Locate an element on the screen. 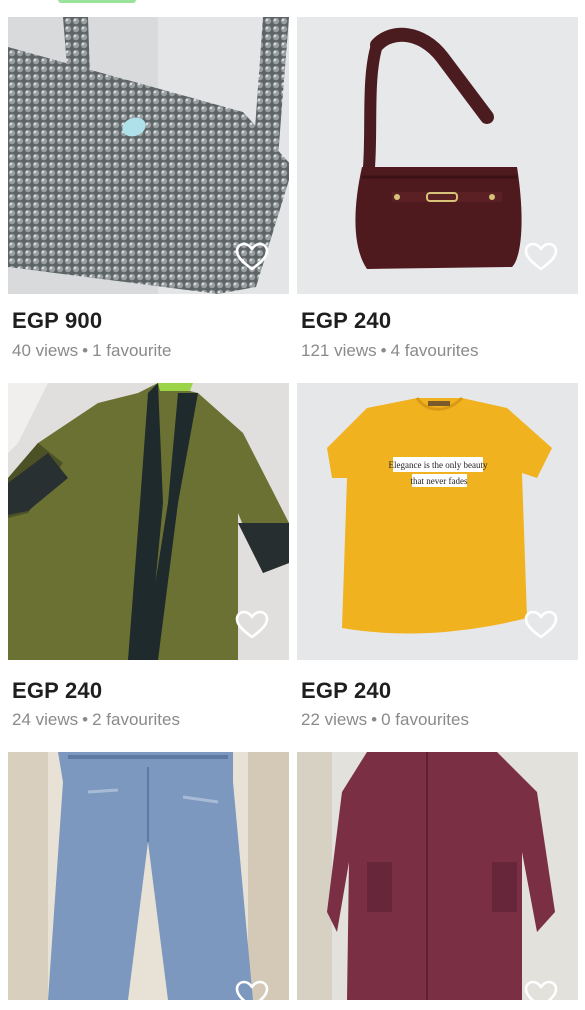  favourites-count: 0 favourites is located at coordinates (425, 719).